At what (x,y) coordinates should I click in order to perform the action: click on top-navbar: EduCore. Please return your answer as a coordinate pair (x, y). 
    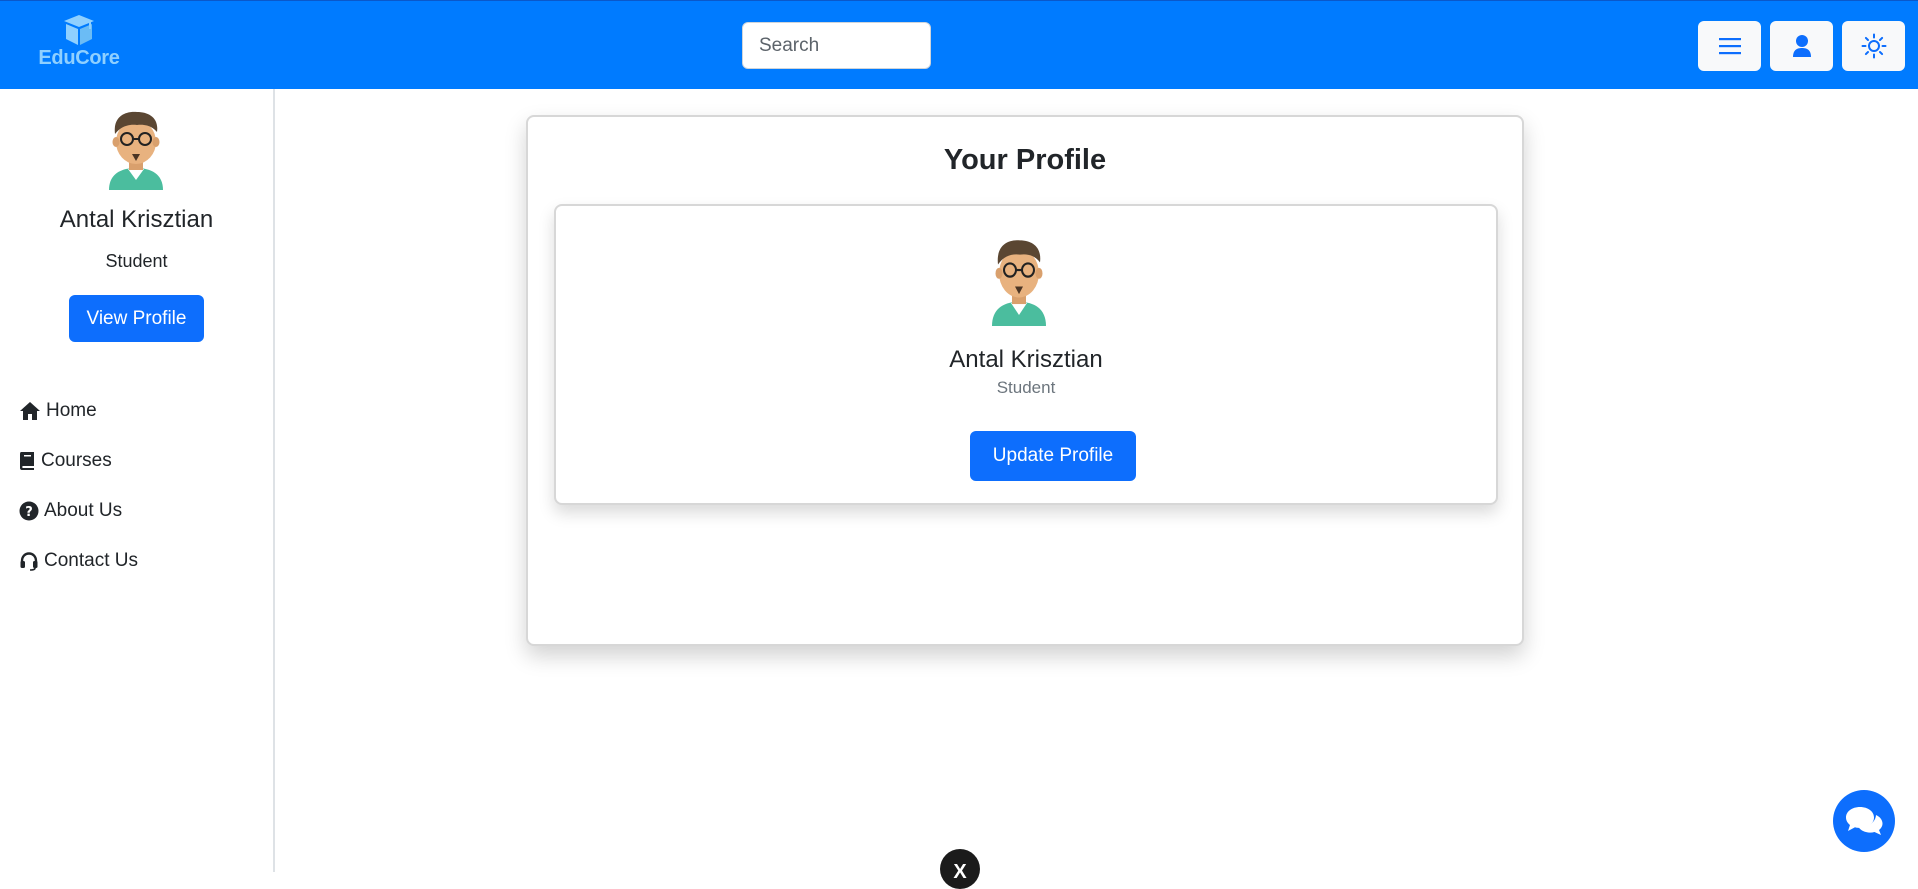
    Looking at the image, I should click on (959, 44).